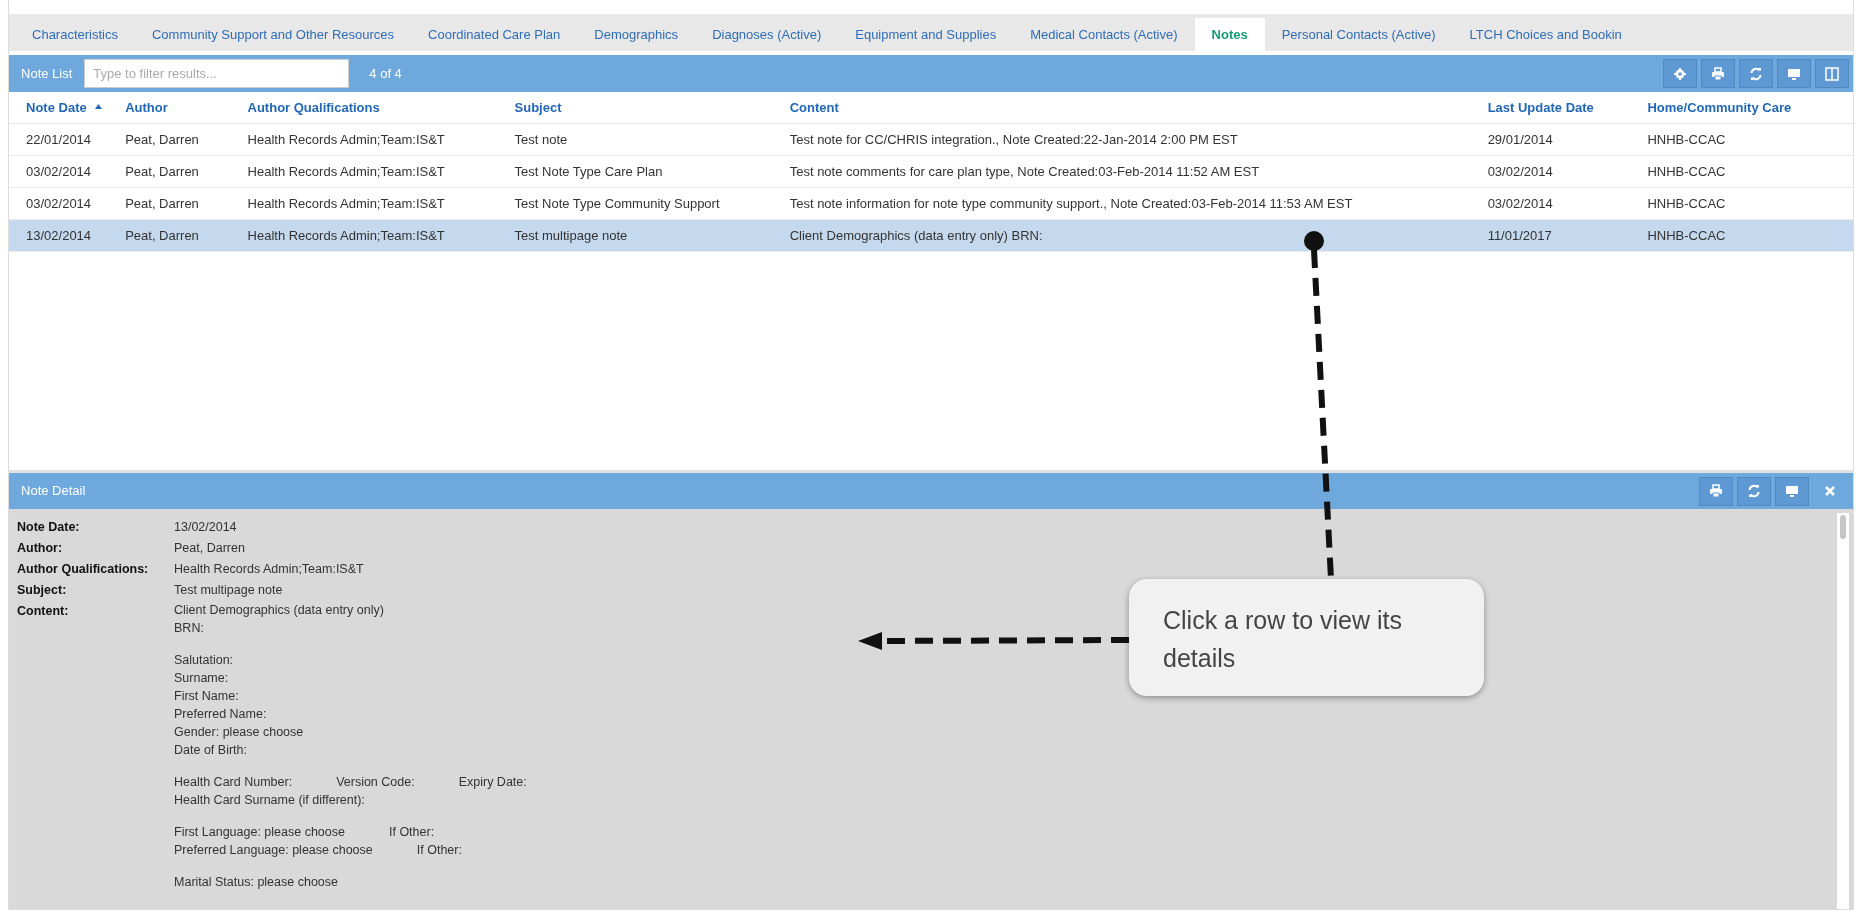  Describe the element at coordinates (220, 715) in the screenshot. I see `content-text: Preferred Name:` at that location.